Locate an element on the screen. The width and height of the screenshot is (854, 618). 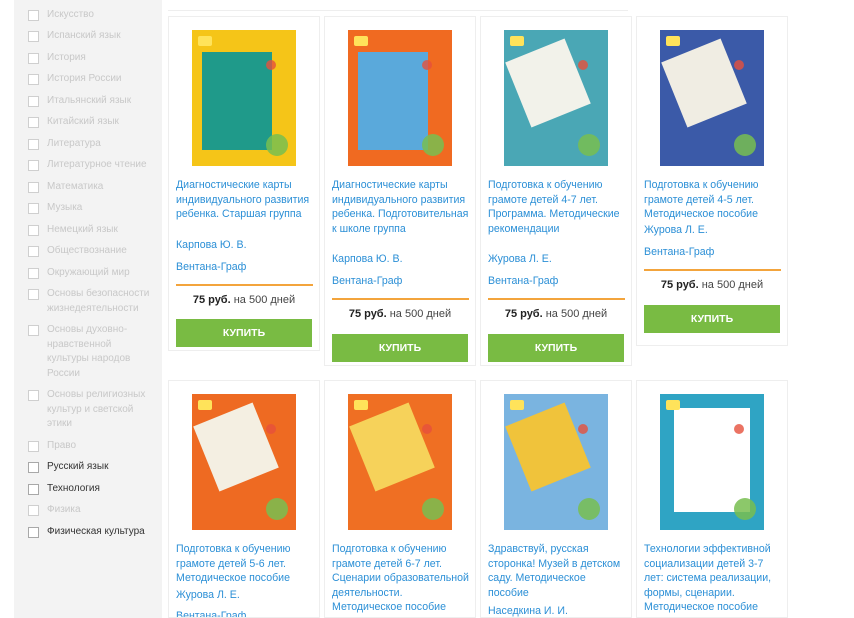
filter-item: Право is located at coordinates (88, 450).